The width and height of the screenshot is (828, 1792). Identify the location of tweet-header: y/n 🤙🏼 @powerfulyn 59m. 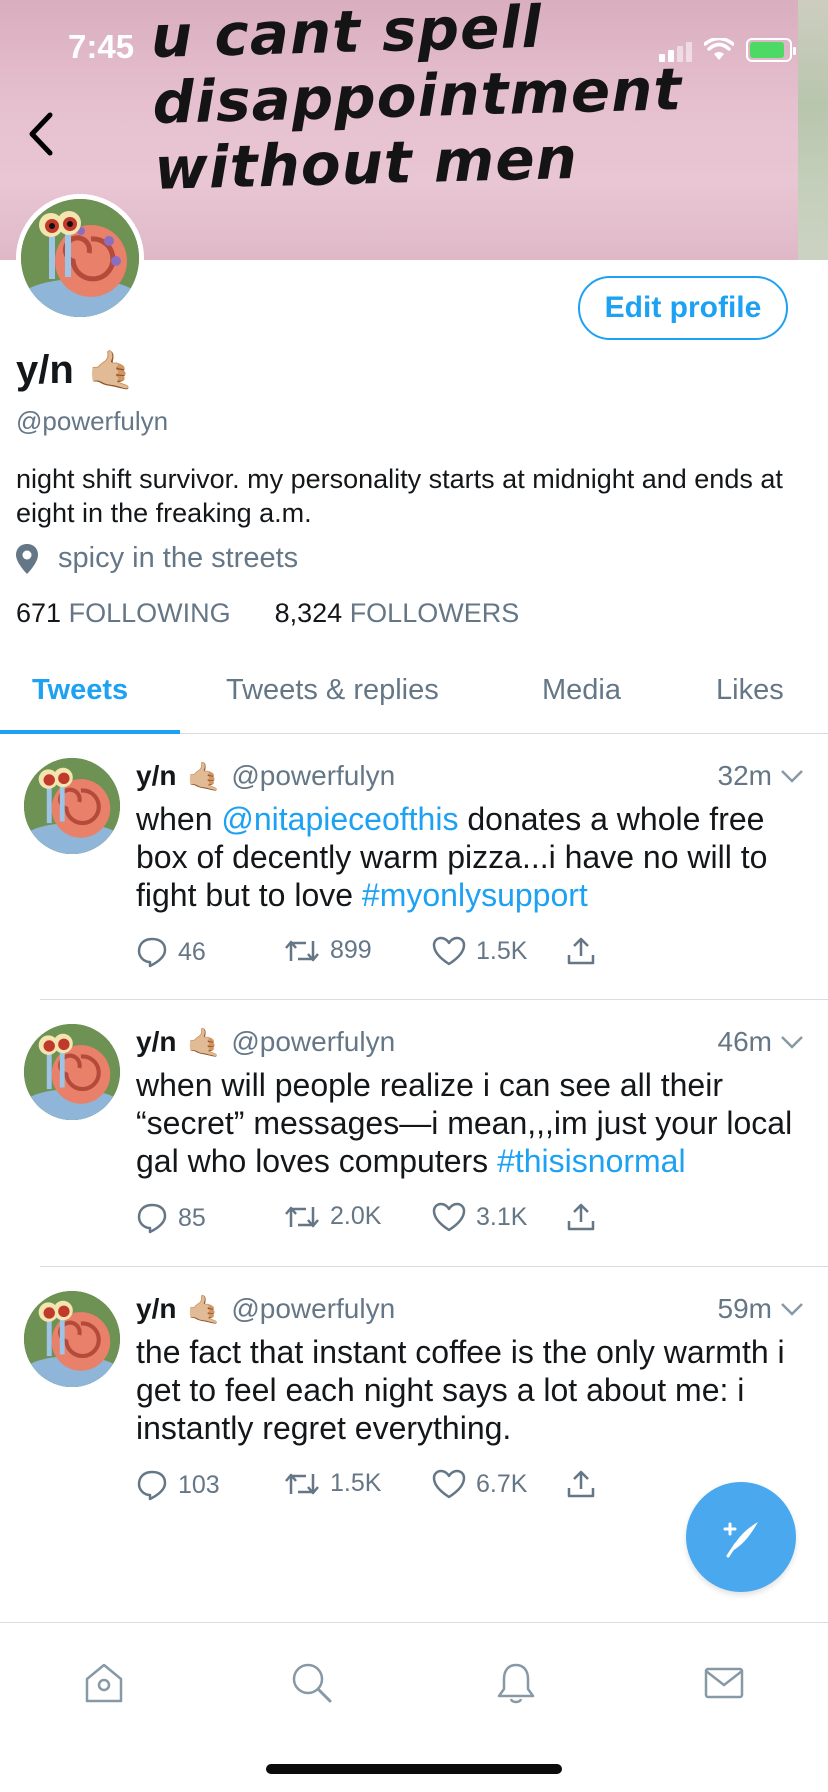
(470, 1309).